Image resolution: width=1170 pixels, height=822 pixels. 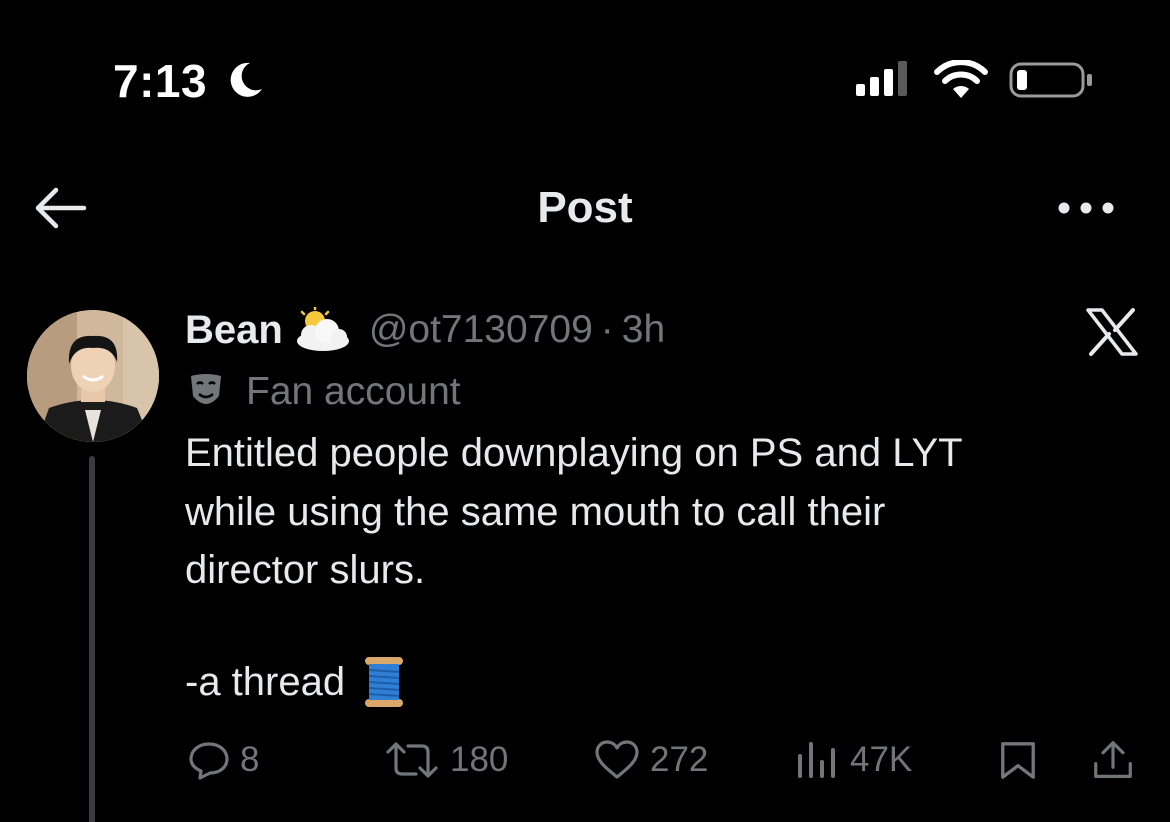 I want to click on post-text-line: director slurs., so click(x=305, y=570).